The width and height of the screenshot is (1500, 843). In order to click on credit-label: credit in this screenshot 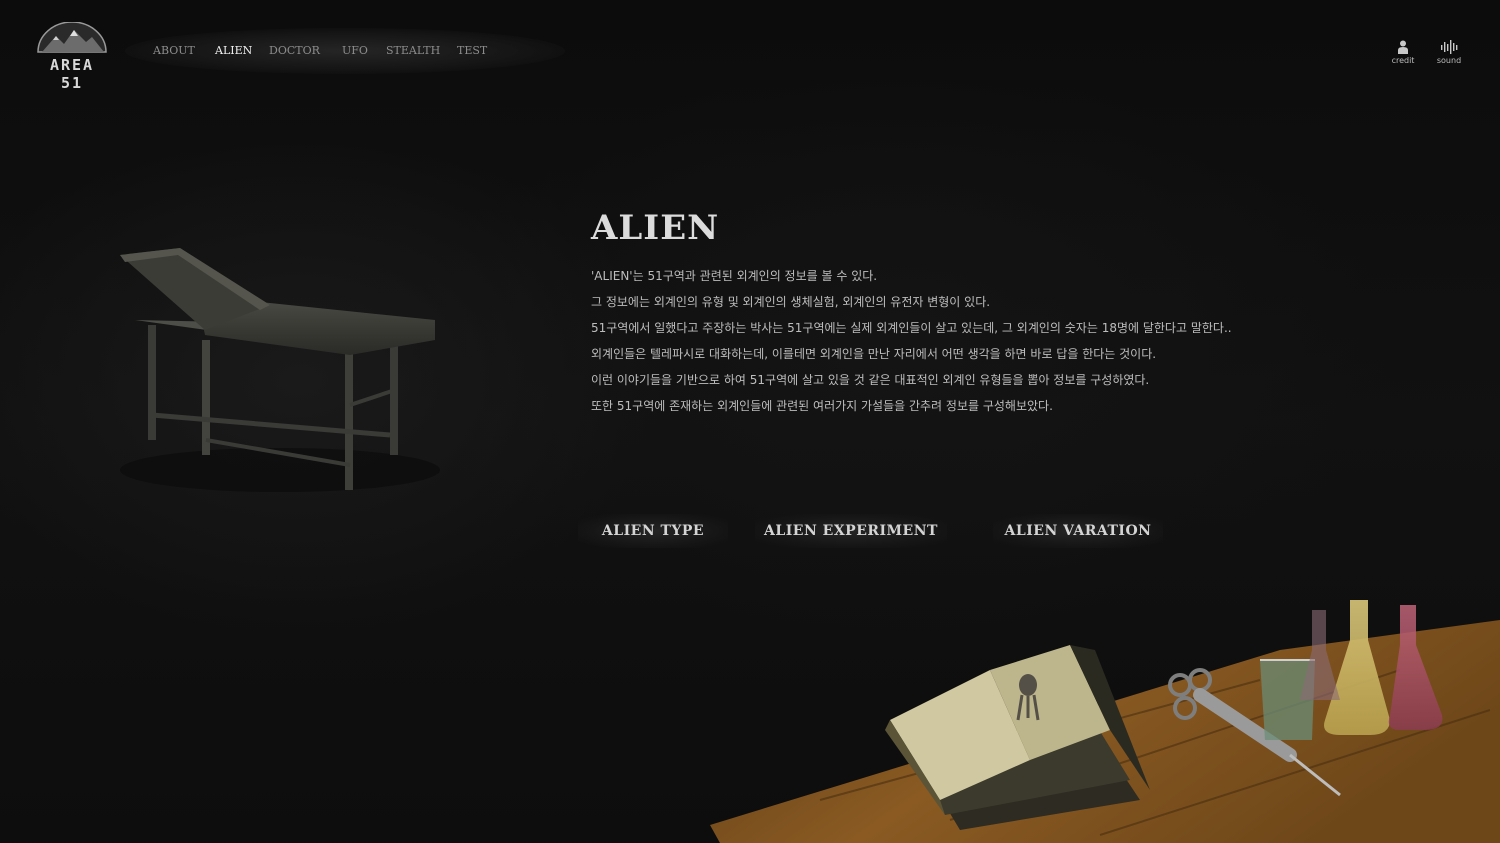, I will do `click(1403, 60)`.